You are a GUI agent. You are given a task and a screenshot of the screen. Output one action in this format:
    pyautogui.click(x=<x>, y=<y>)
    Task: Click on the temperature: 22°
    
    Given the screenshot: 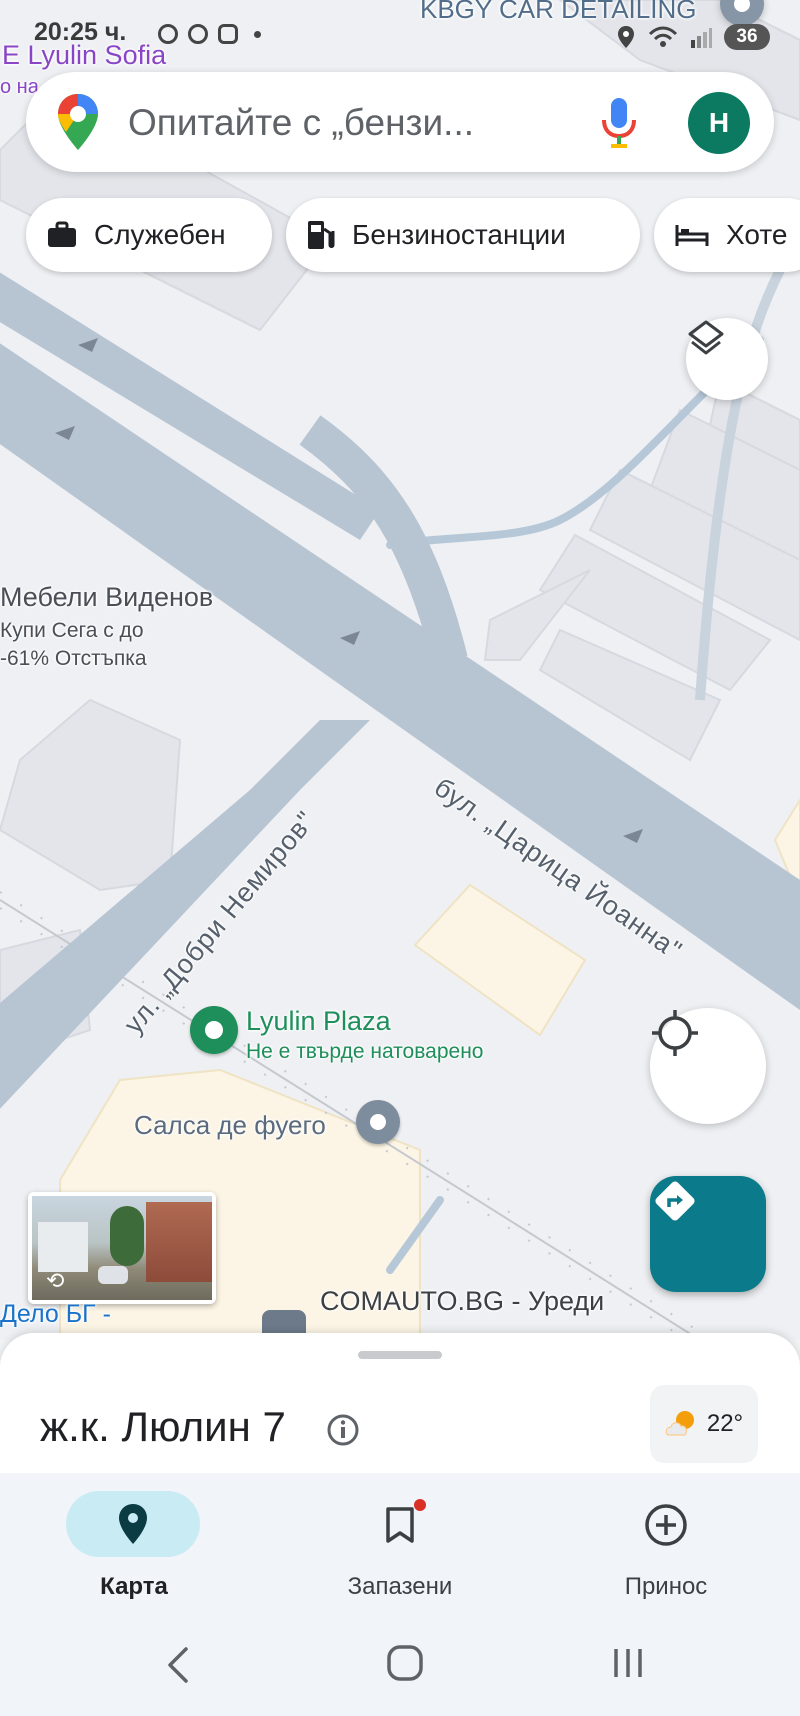 What is the action you would take?
    pyautogui.click(x=725, y=1423)
    